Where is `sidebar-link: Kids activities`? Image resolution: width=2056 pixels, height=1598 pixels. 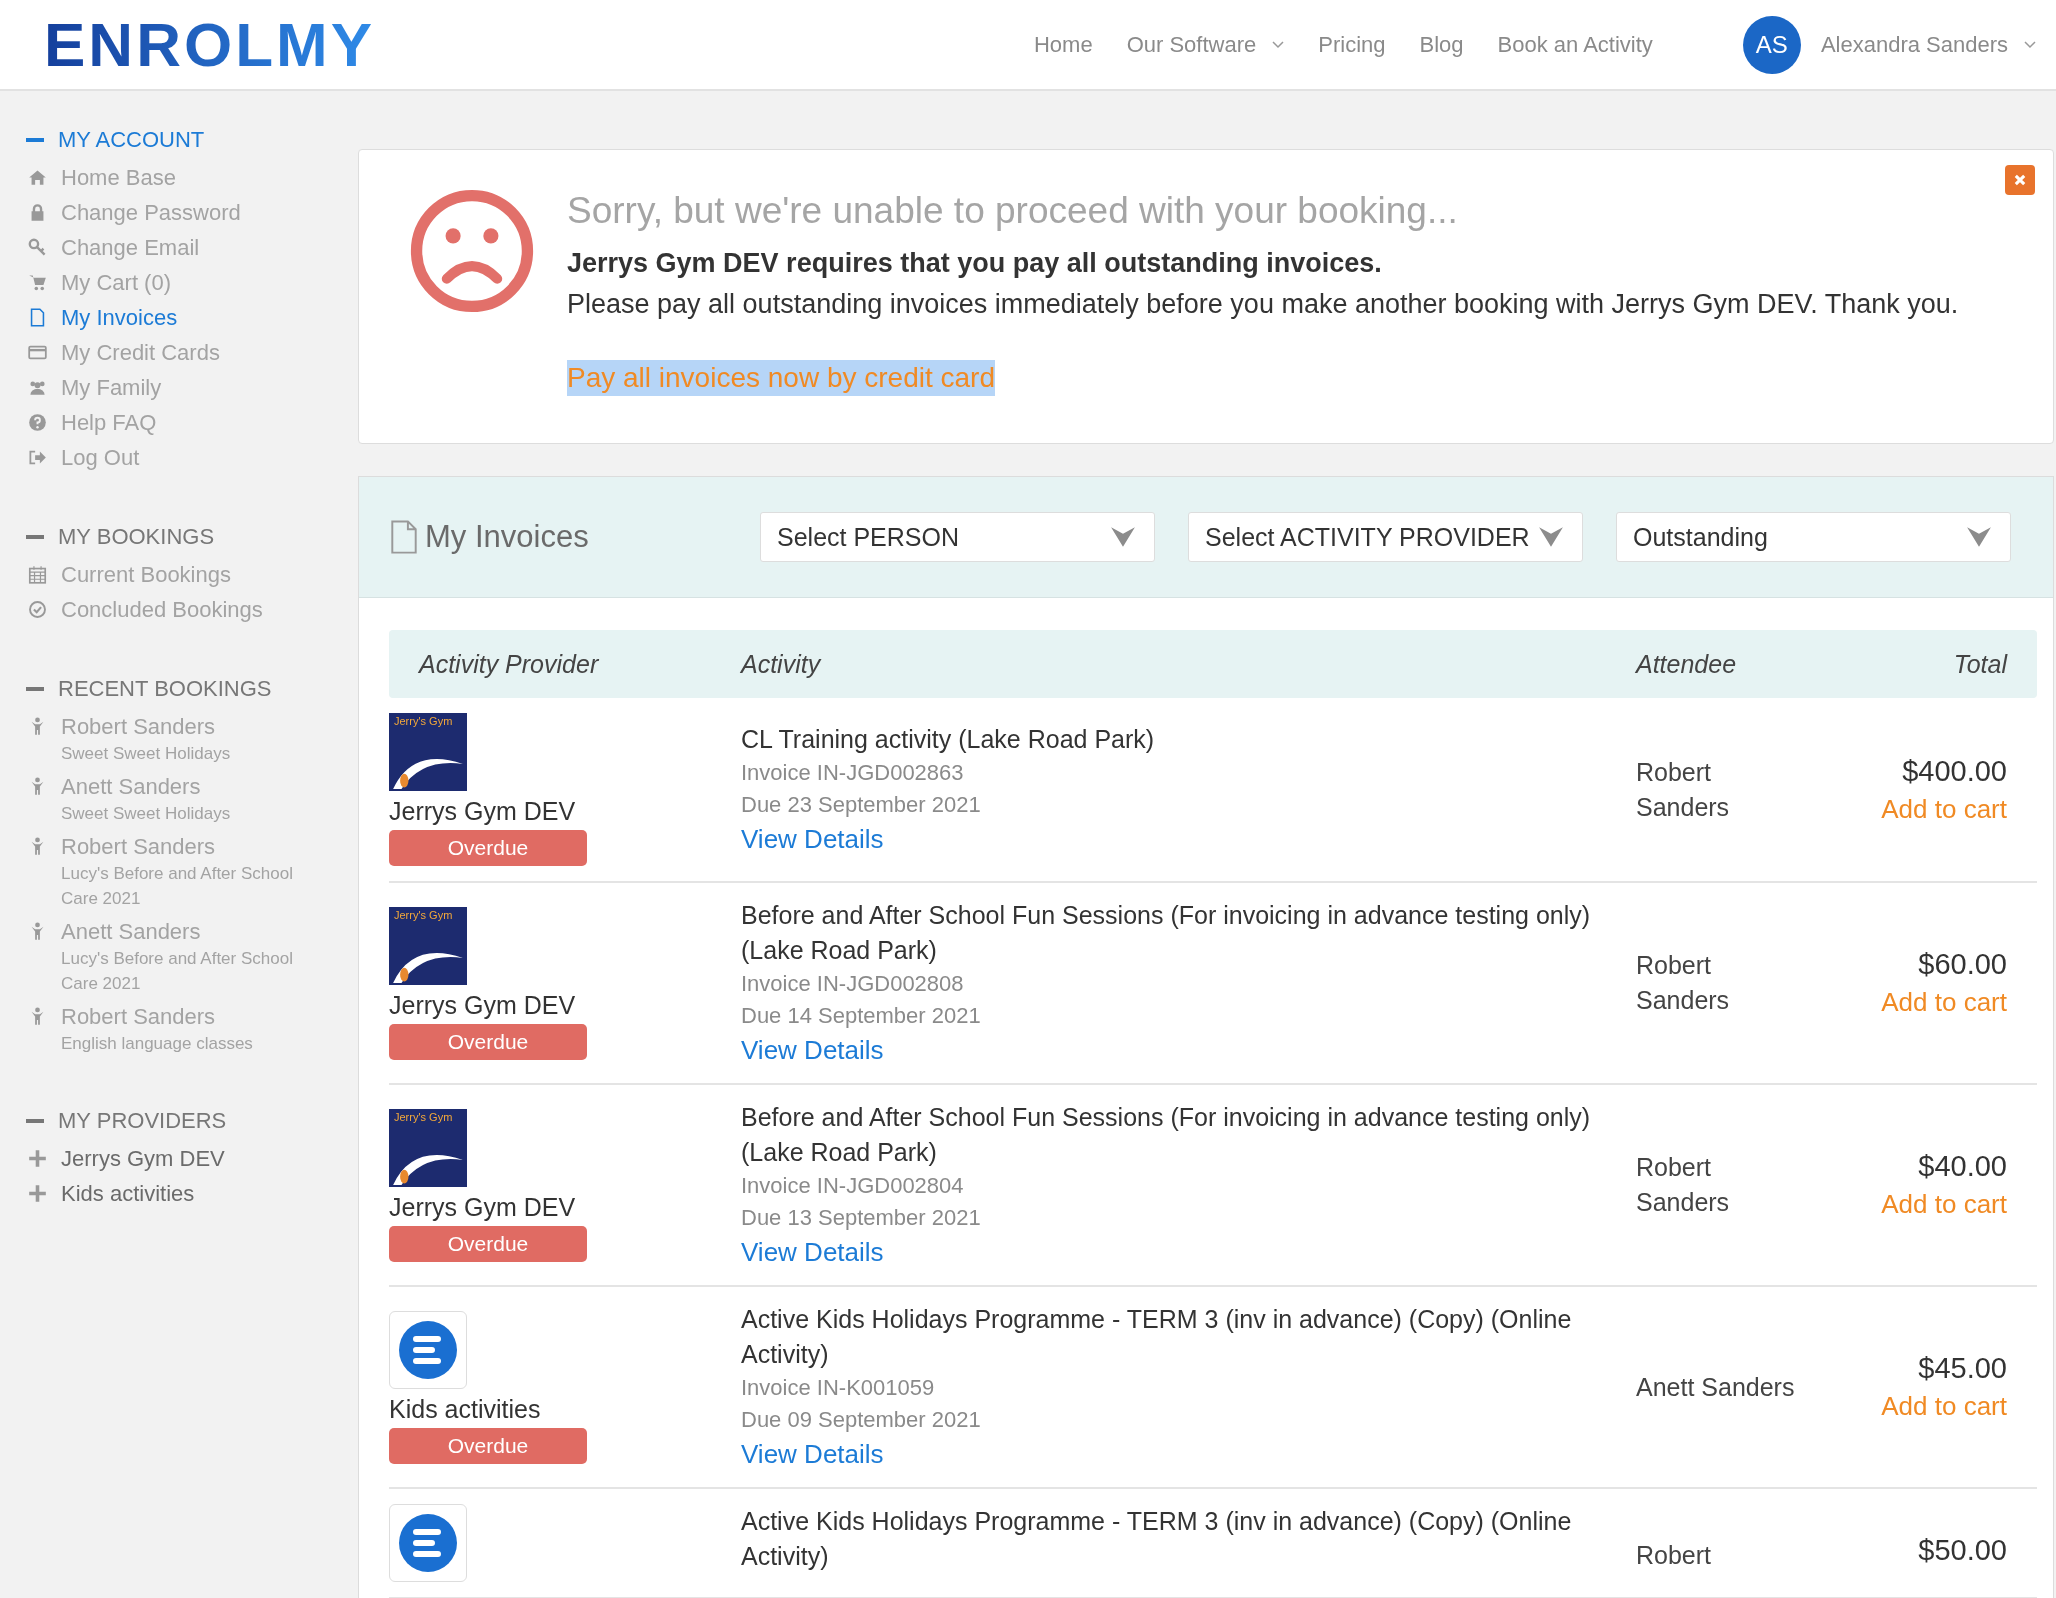 sidebar-link: Kids activities is located at coordinates (128, 1193).